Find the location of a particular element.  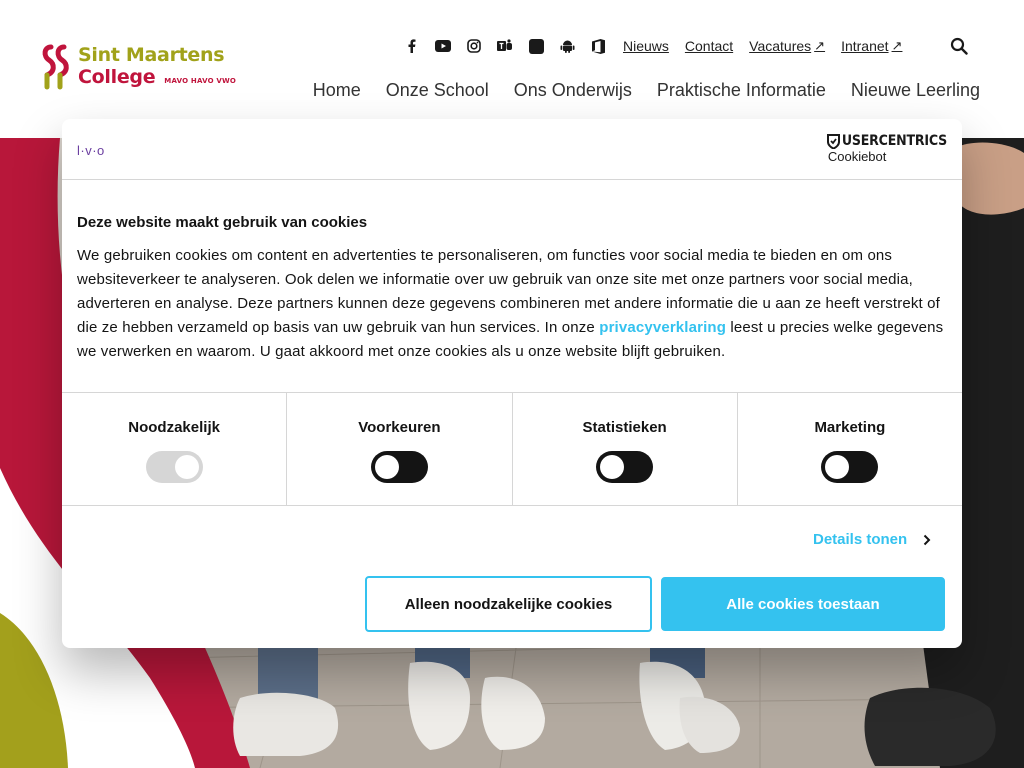

category-voorkeuren: Voorkeuren is located at coordinates (400, 449).